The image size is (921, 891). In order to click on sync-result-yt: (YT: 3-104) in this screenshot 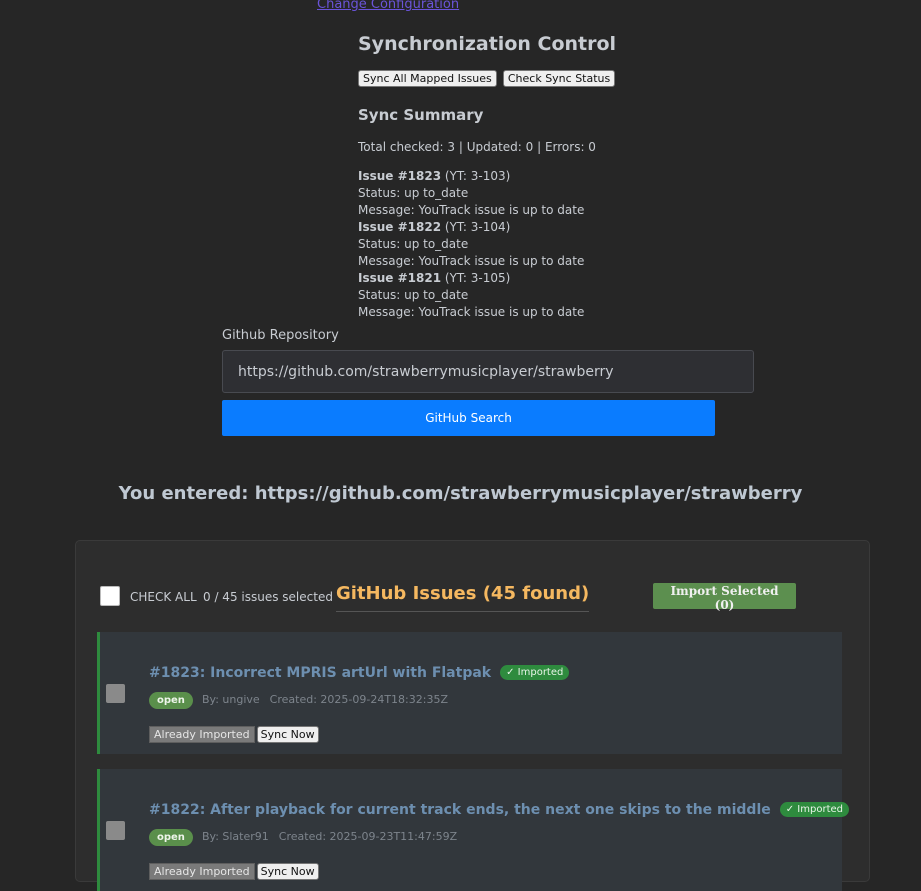, I will do `click(477, 227)`.